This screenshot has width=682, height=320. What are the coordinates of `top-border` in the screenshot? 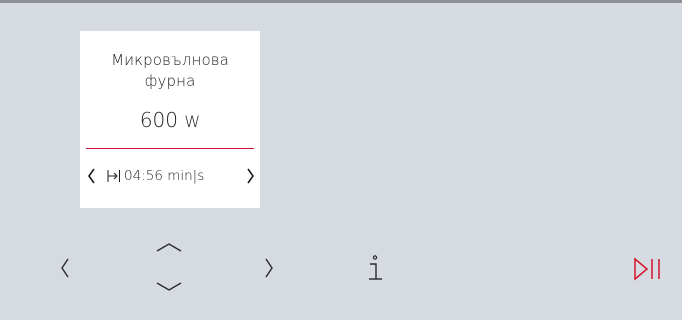 It's located at (341, 1).